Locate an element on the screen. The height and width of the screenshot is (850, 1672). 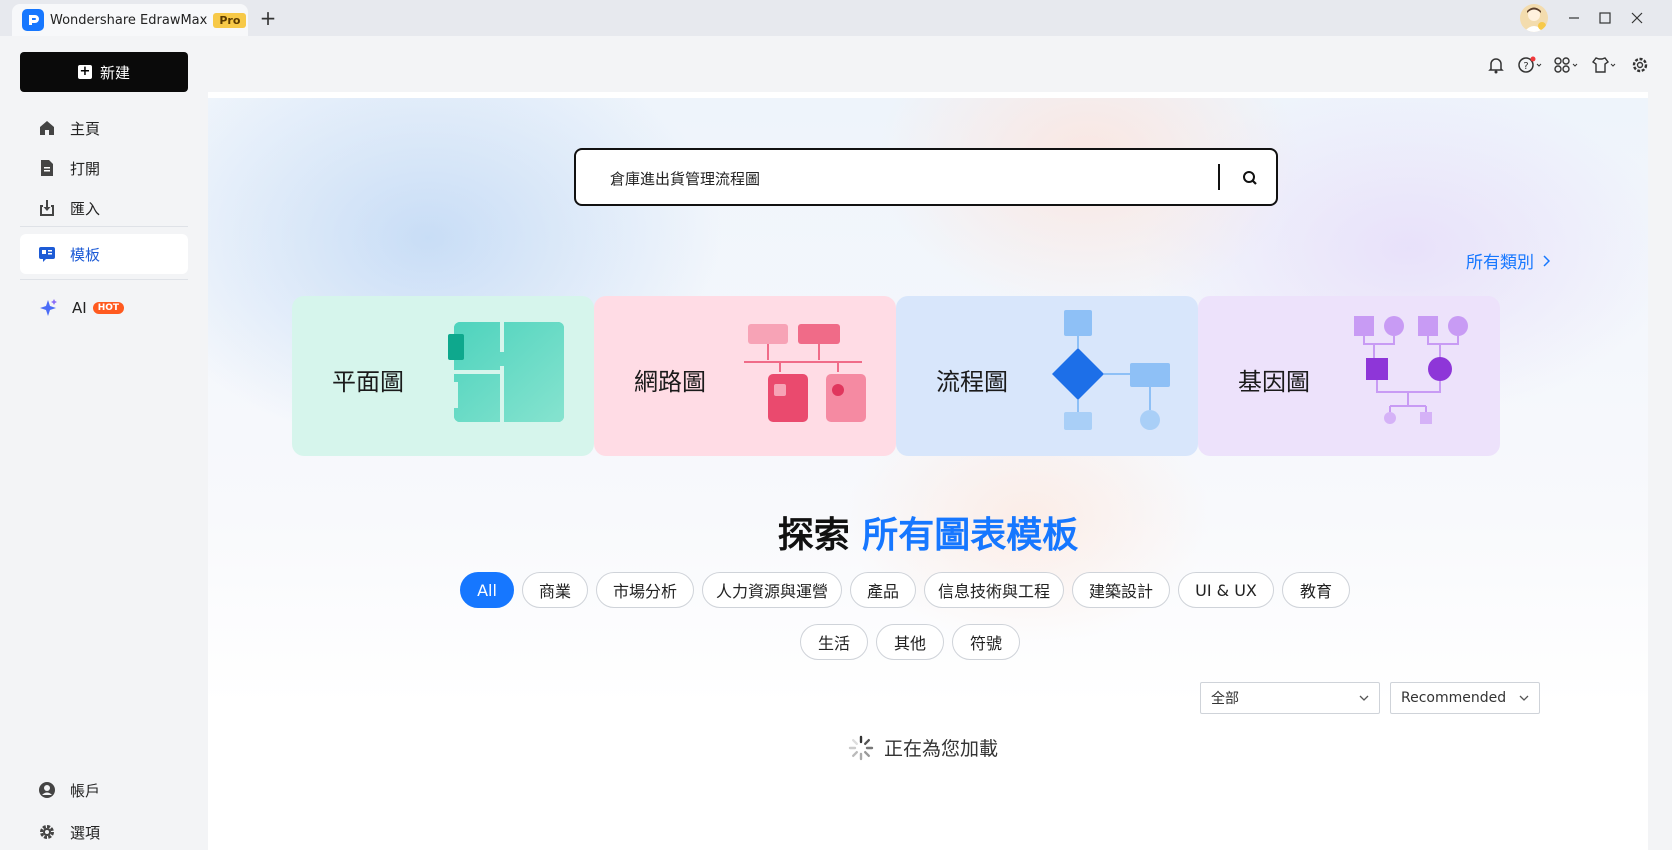
filter-chip-marketing: 市場分析 is located at coordinates (645, 590).